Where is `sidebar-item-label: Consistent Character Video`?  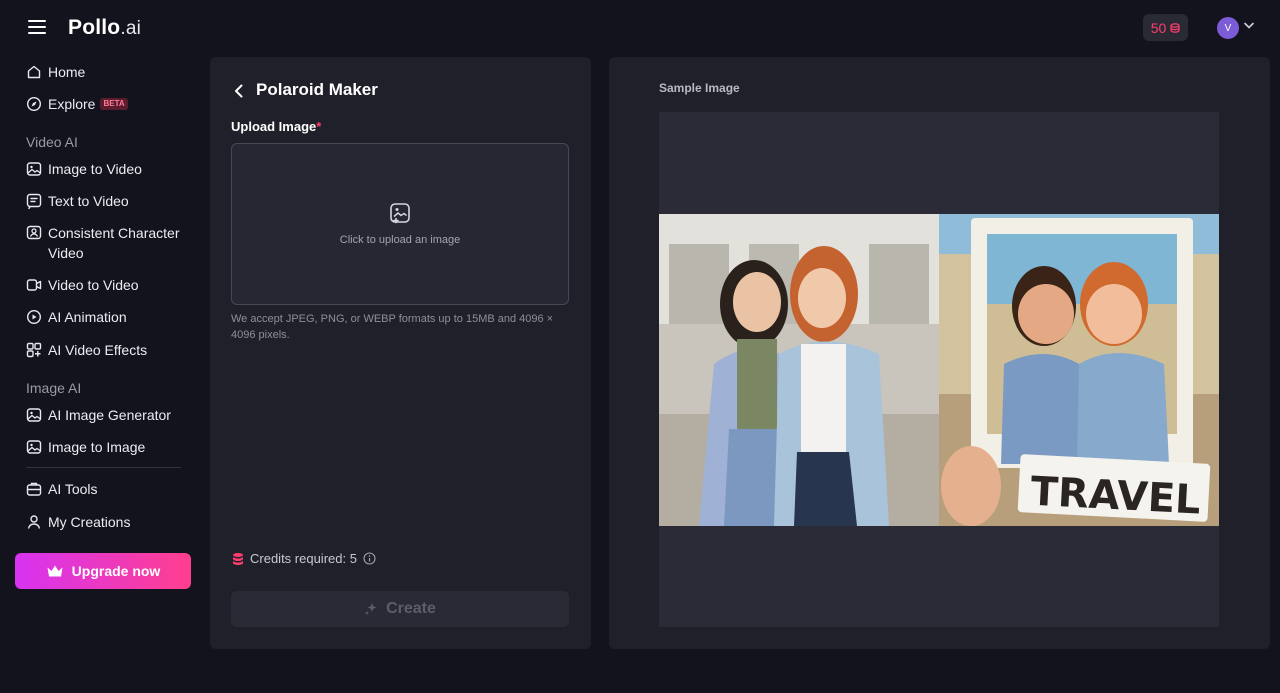 sidebar-item-label: Consistent Character Video is located at coordinates (114, 243).